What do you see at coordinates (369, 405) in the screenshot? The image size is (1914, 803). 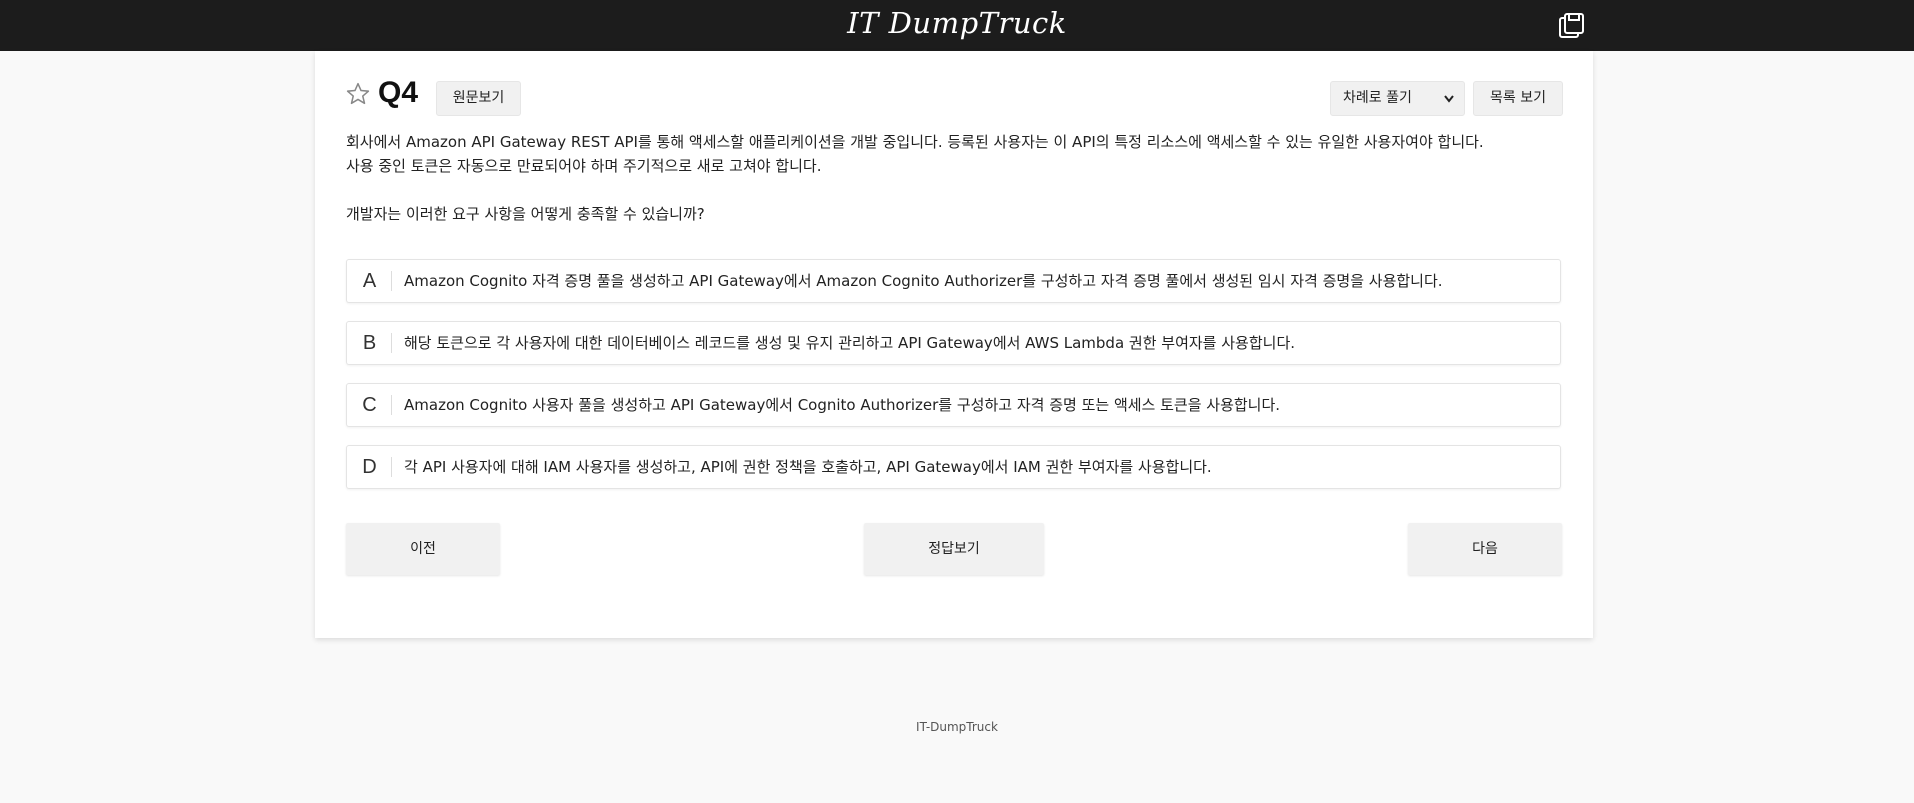 I see `option-letter: C` at bounding box center [369, 405].